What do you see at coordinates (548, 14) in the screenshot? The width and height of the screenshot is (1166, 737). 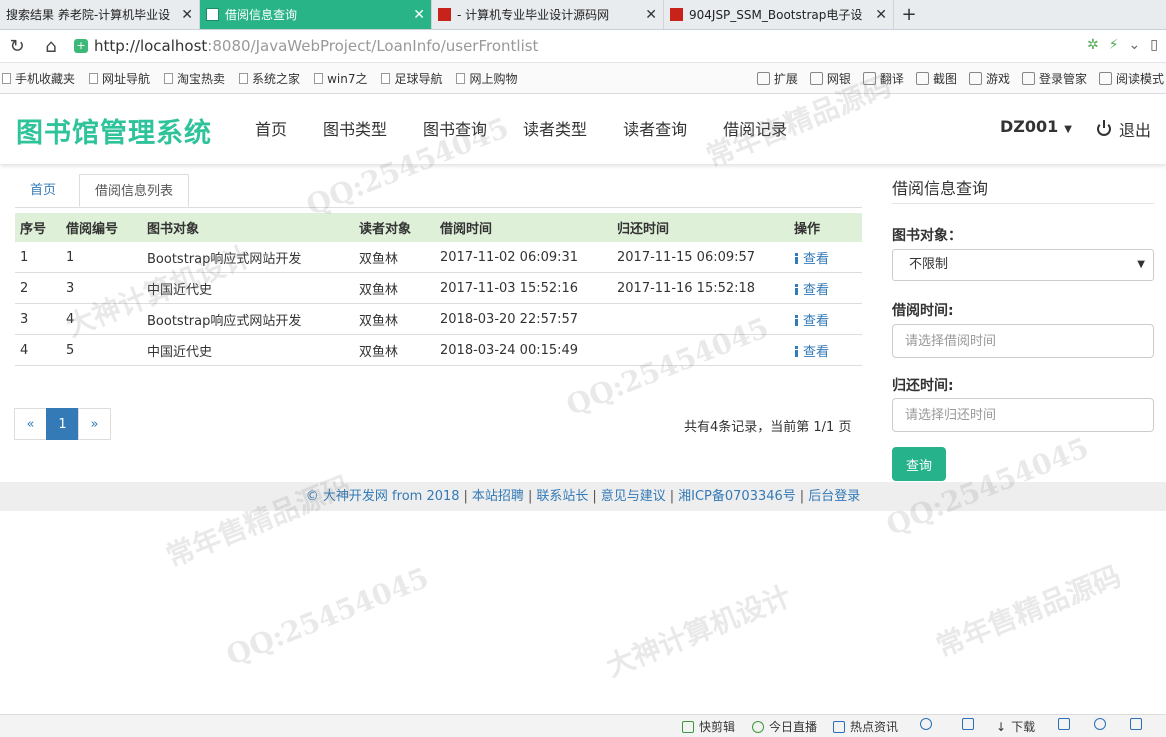 I see `browser-tab-source-site: - 计算机专业毕业设计源码网 ✕` at bounding box center [548, 14].